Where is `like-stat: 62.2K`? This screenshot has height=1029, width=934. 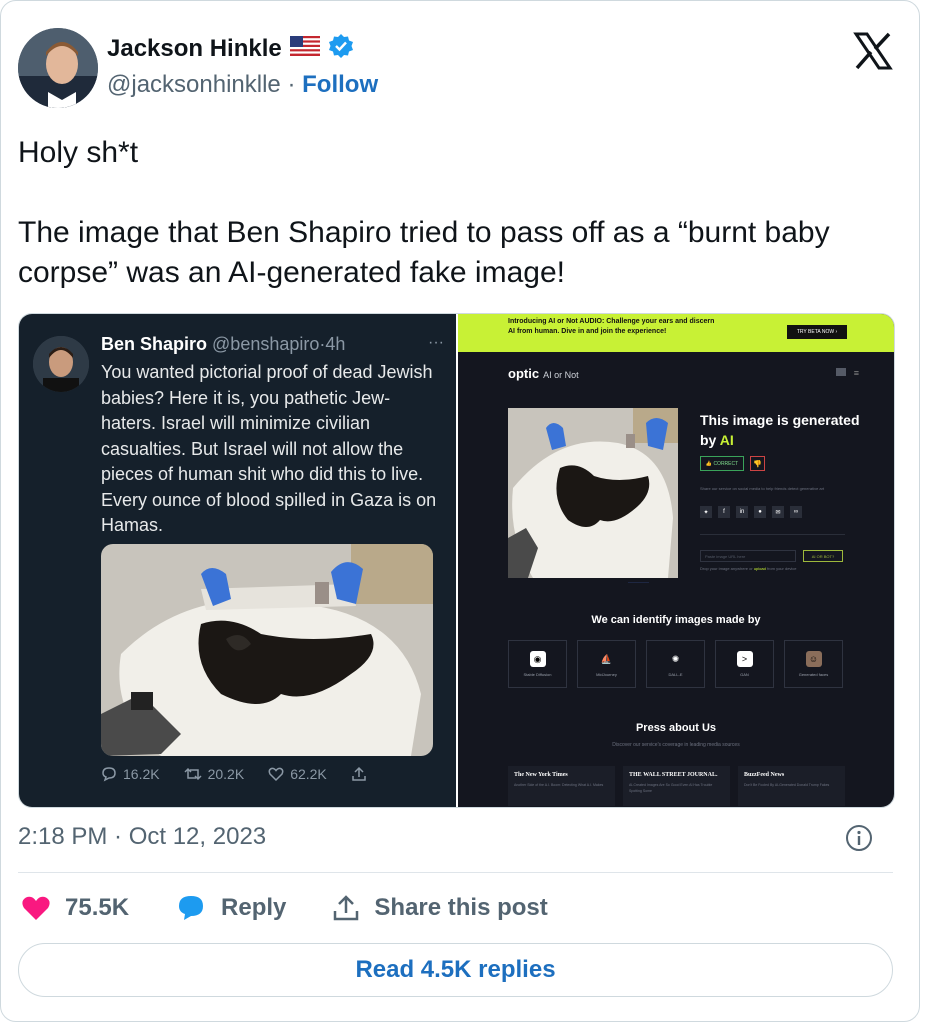 like-stat: 62.2K is located at coordinates (297, 774).